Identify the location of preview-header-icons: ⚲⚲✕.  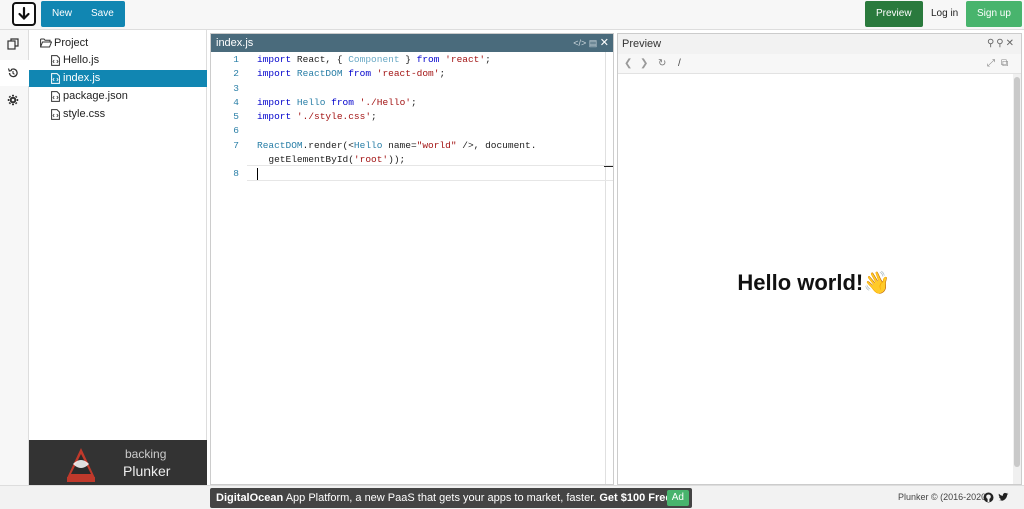
(1001, 44).